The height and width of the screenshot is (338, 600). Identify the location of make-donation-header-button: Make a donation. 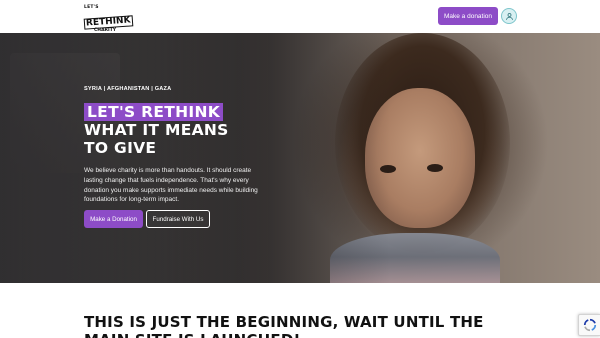
(468, 16).